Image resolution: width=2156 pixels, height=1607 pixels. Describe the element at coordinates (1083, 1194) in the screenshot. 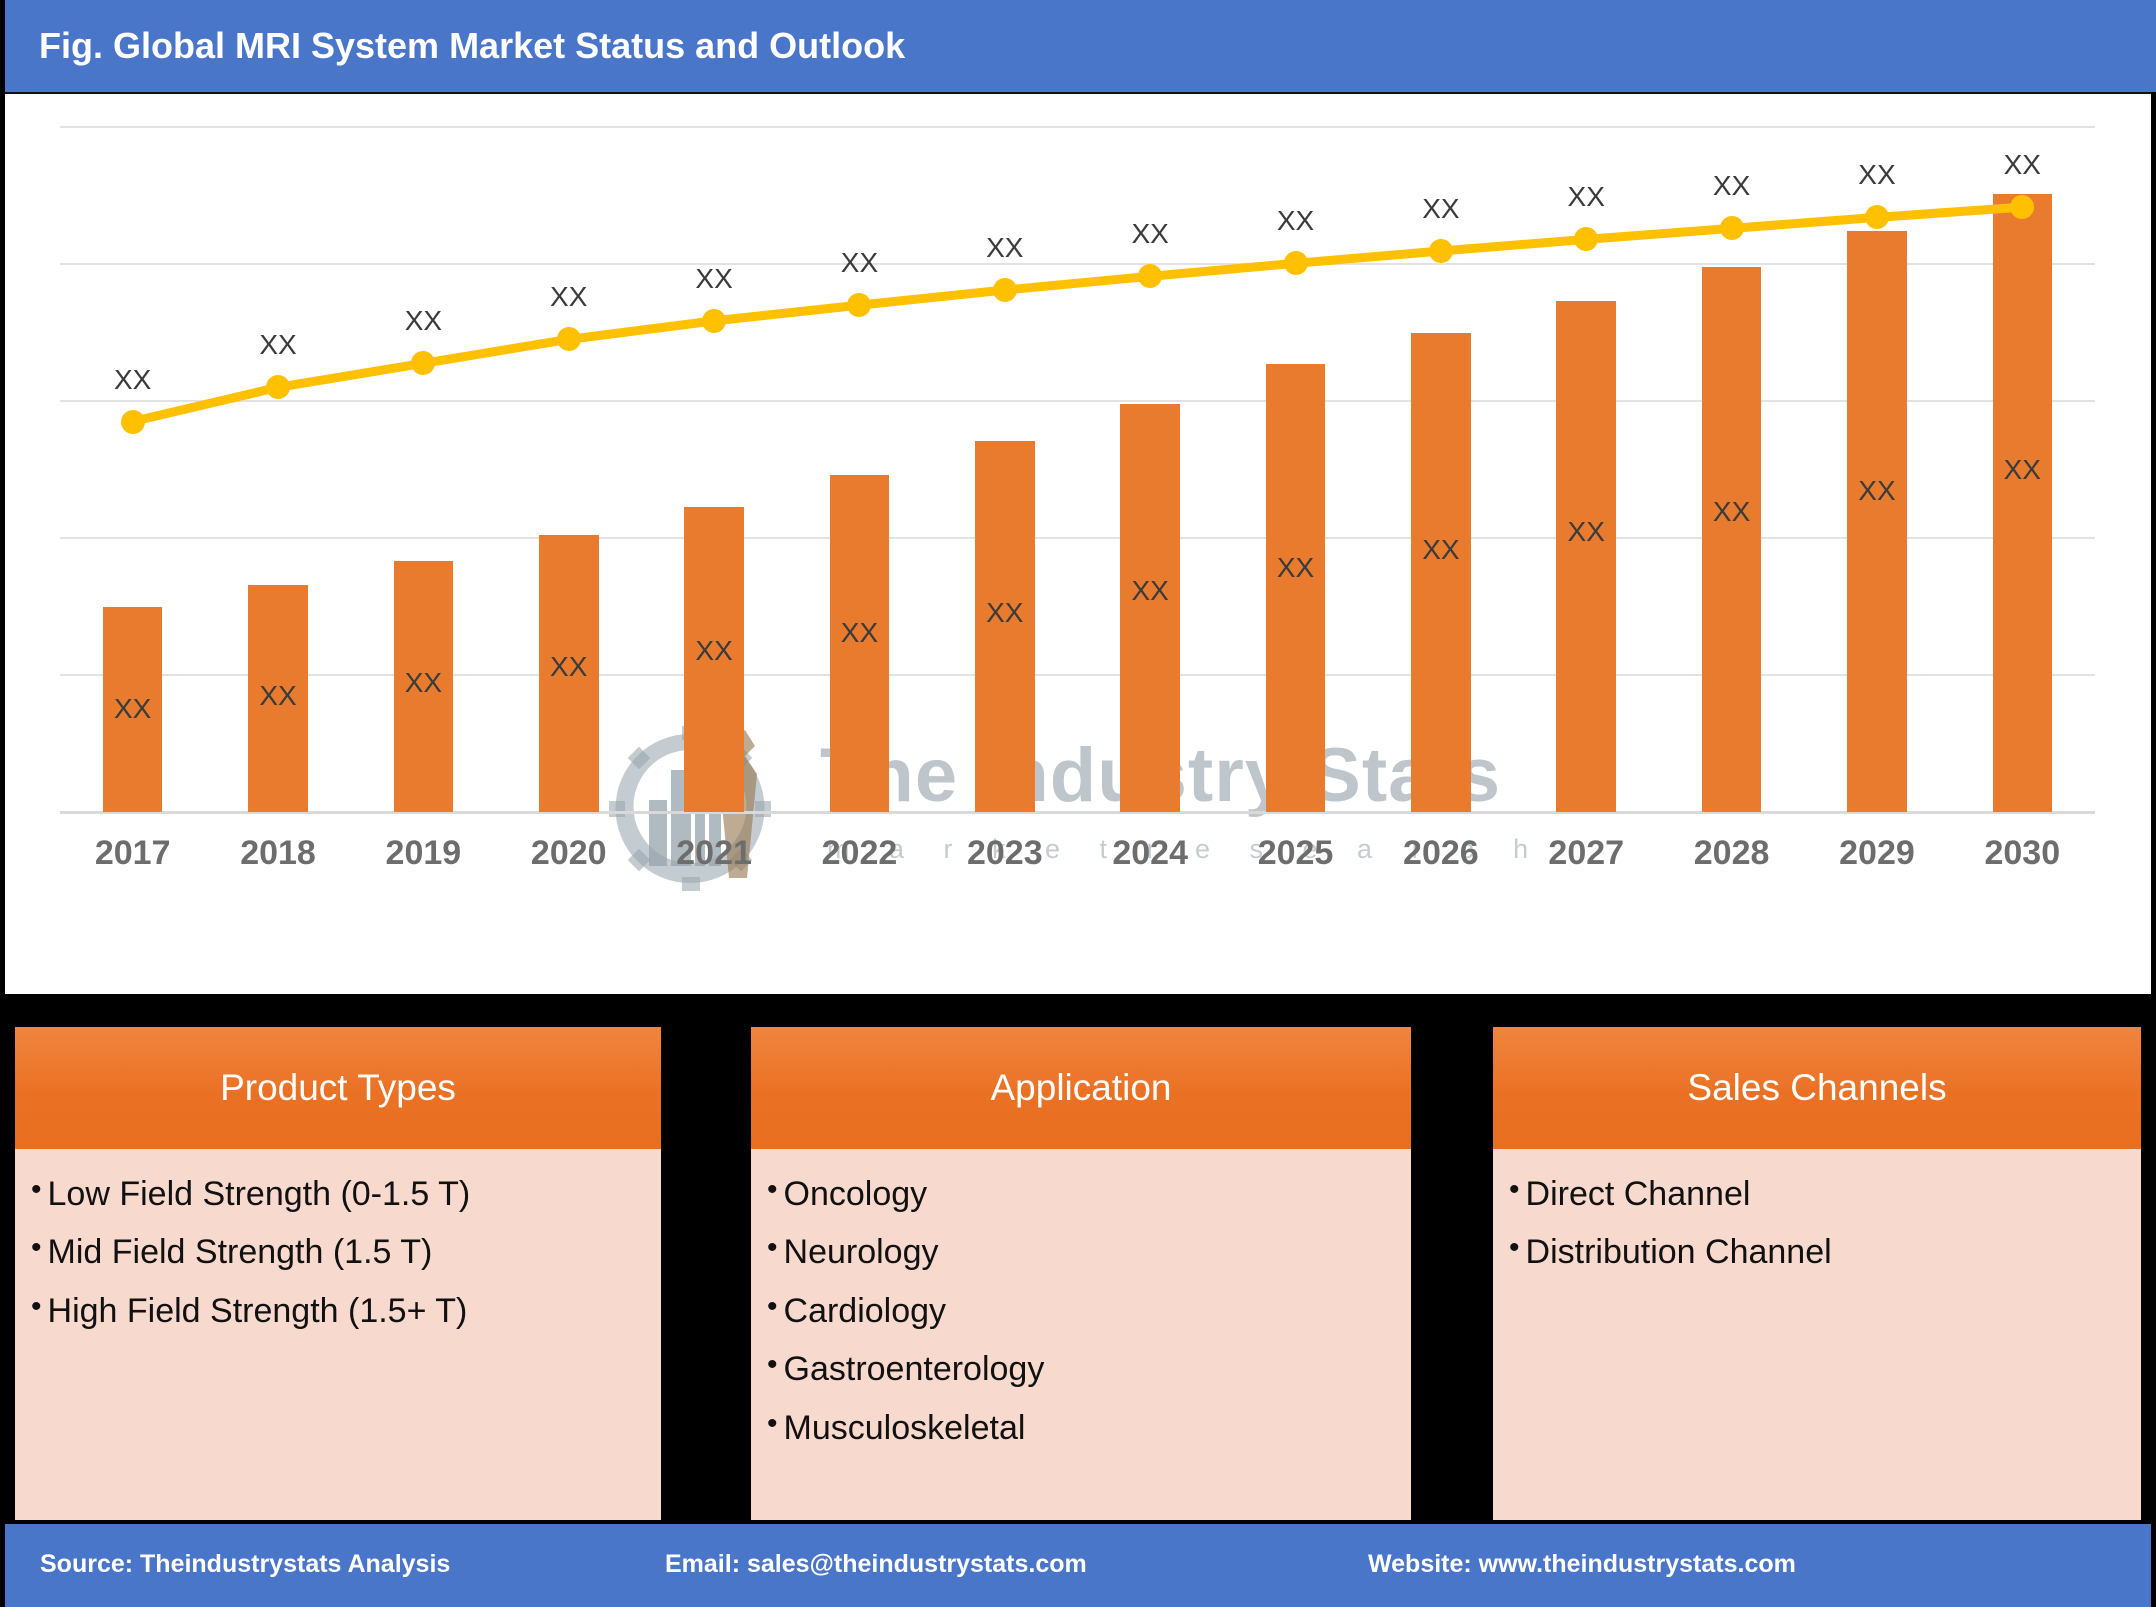

I see `list-item: • Oncology` at that location.